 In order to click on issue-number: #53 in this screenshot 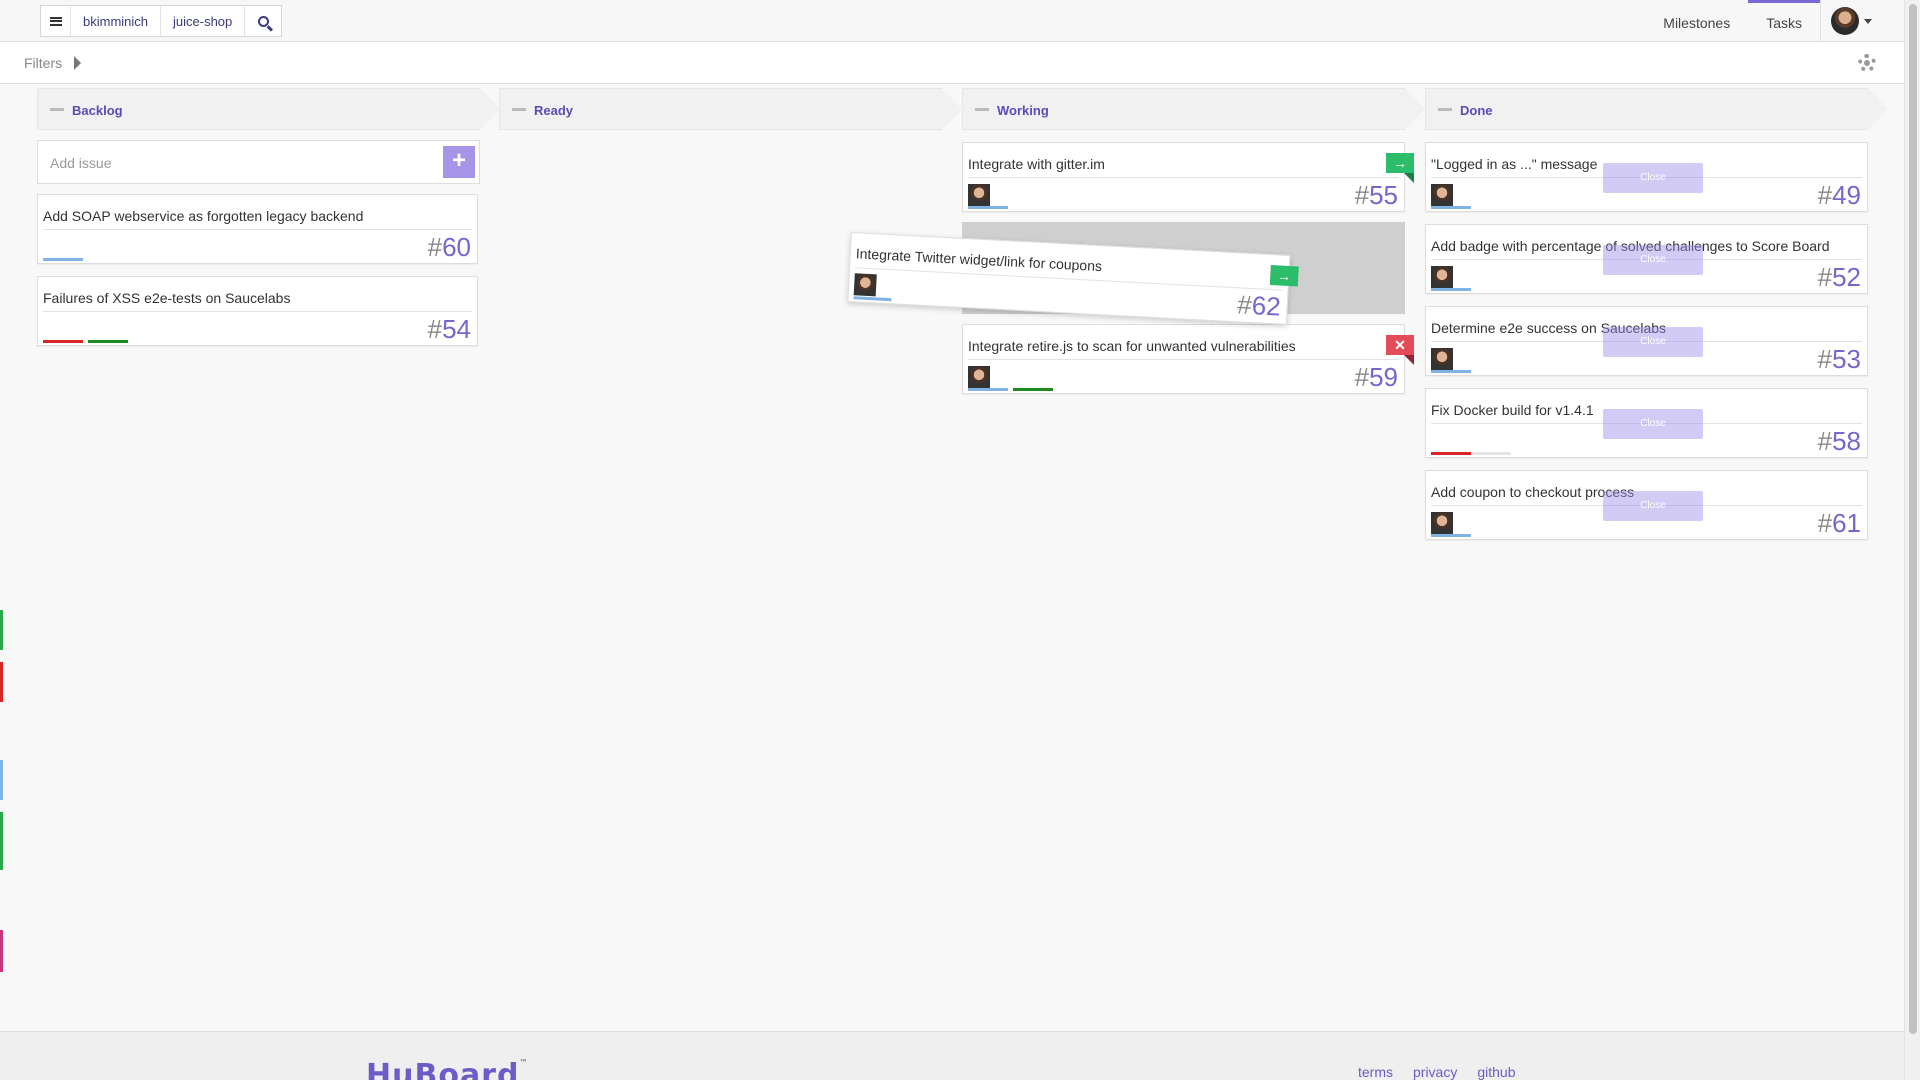, I will do `click(1839, 359)`.